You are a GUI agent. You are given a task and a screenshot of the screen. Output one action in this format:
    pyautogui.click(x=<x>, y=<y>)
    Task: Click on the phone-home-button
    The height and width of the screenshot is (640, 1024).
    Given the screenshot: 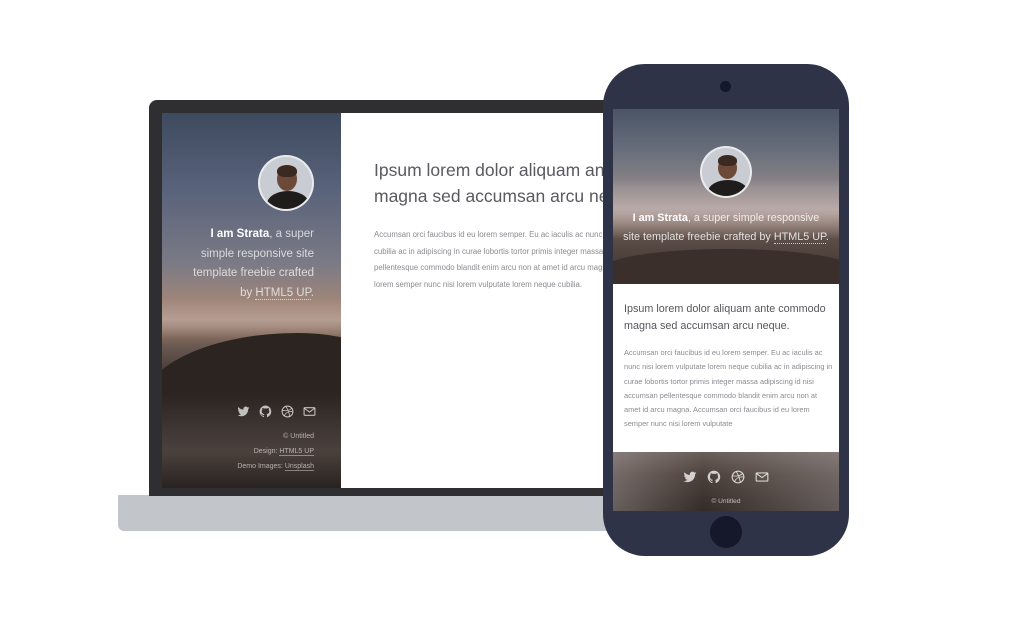 What is the action you would take?
    pyautogui.click(x=726, y=532)
    